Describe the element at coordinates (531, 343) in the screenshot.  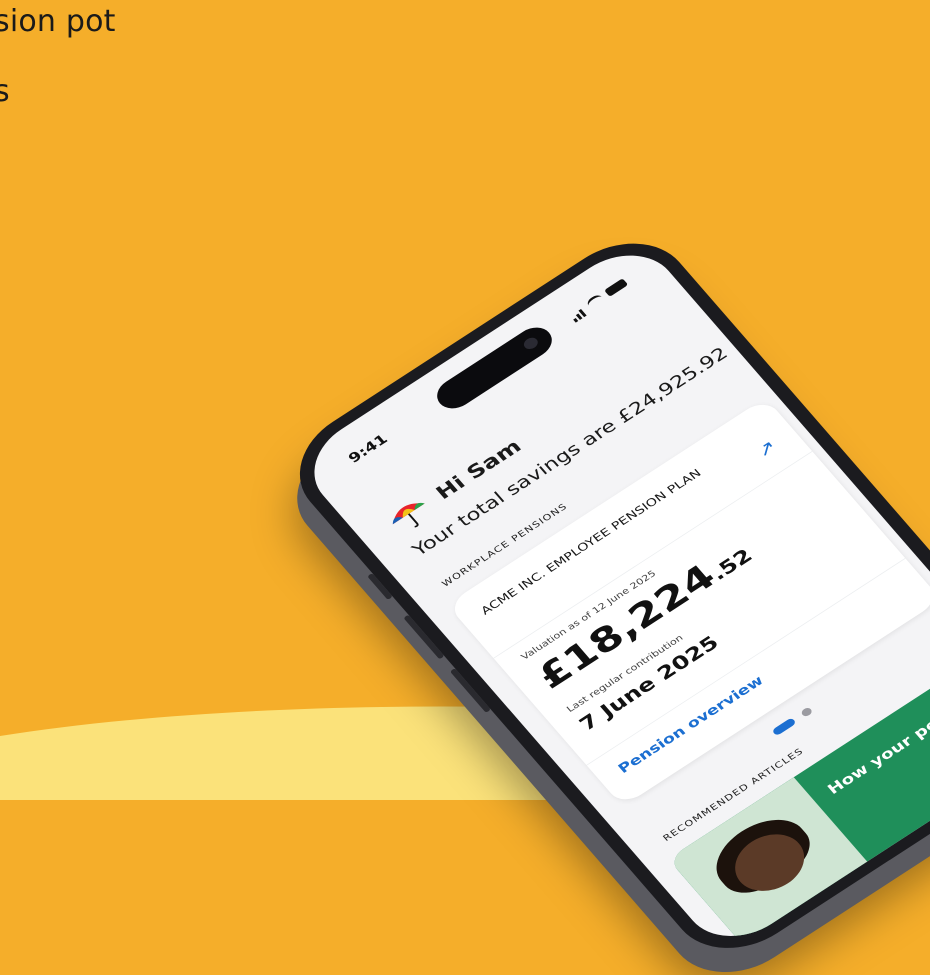
I see `camera-icon` at that location.